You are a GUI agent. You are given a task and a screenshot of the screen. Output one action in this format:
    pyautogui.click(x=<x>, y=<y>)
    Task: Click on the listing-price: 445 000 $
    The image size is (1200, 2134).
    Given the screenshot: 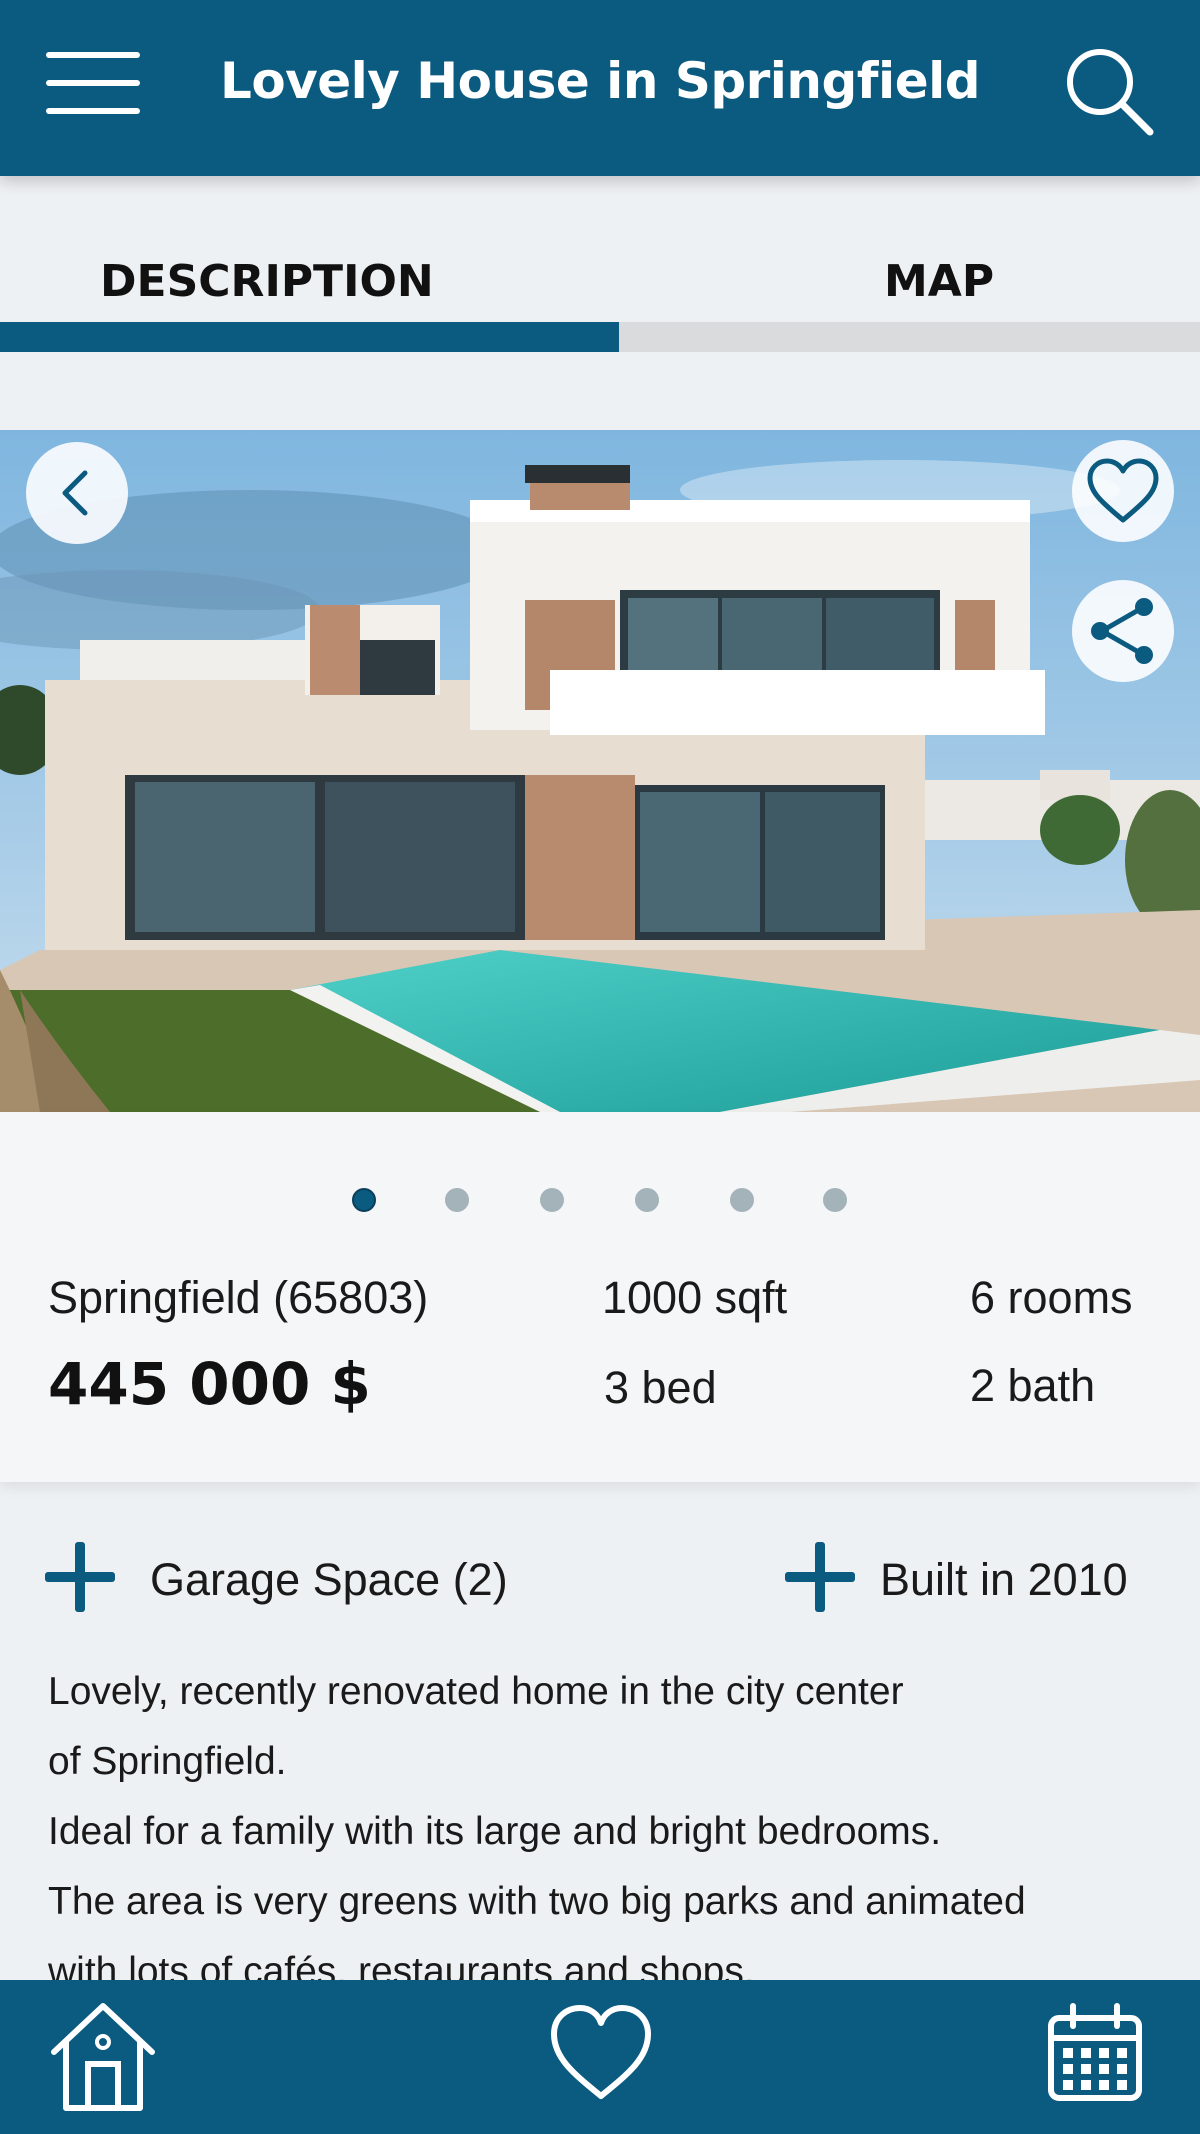 What is the action you would take?
    pyautogui.click(x=209, y=1384)
    